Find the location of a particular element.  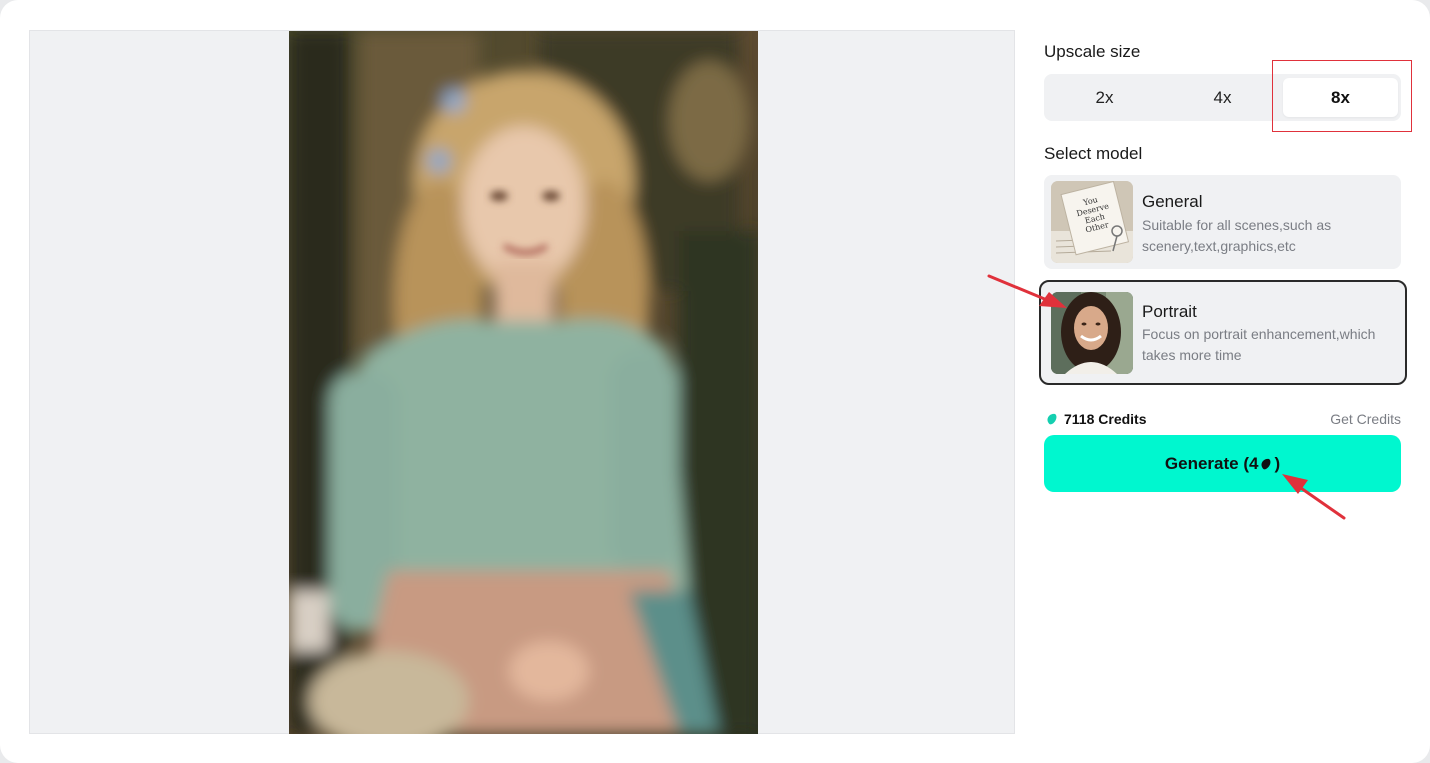

credits-amount: 7118 Credits is located at coordinates (1105, 419).